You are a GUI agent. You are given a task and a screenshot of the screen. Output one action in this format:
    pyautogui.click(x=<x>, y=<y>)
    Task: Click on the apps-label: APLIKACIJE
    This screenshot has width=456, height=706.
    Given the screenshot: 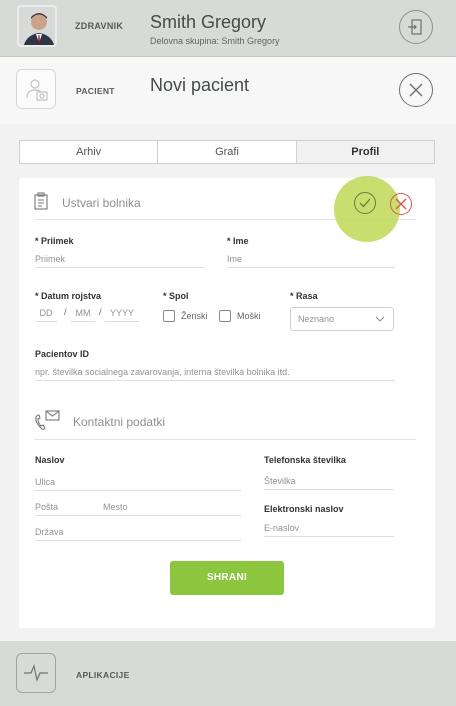 What is the action you would take?
    pyautogui.click(x=103, y=675)
    